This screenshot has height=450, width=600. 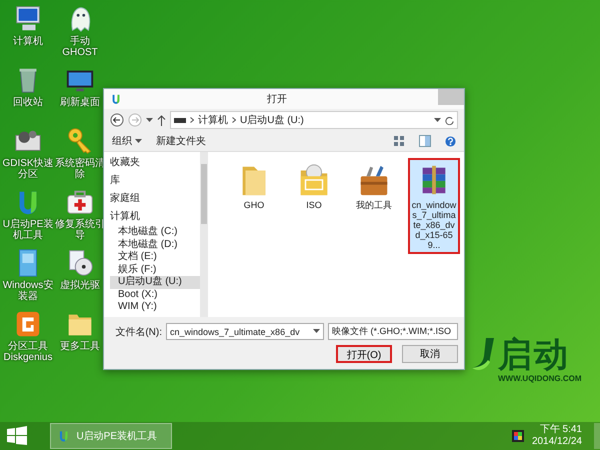 I want to click on icon-label: 刷新桌面, so click(x=80, y=102).